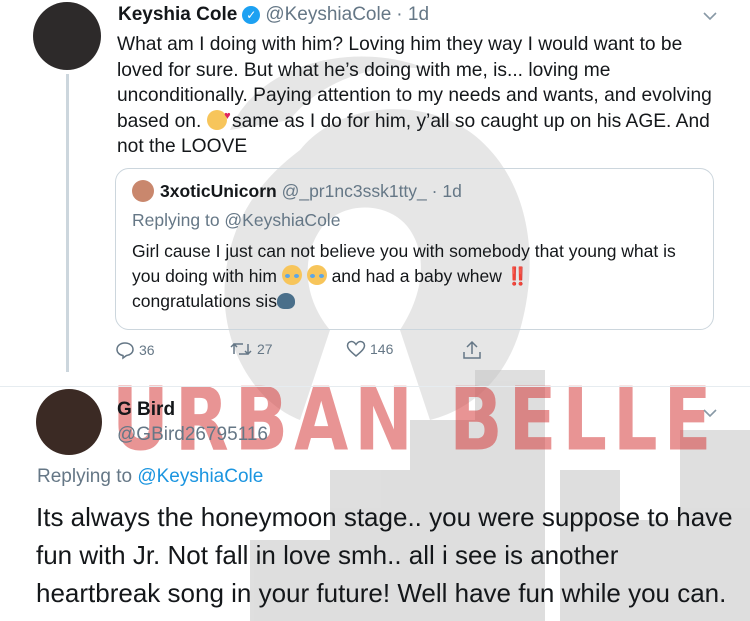  I want to click on reply-count: 36, so click(147, 350).